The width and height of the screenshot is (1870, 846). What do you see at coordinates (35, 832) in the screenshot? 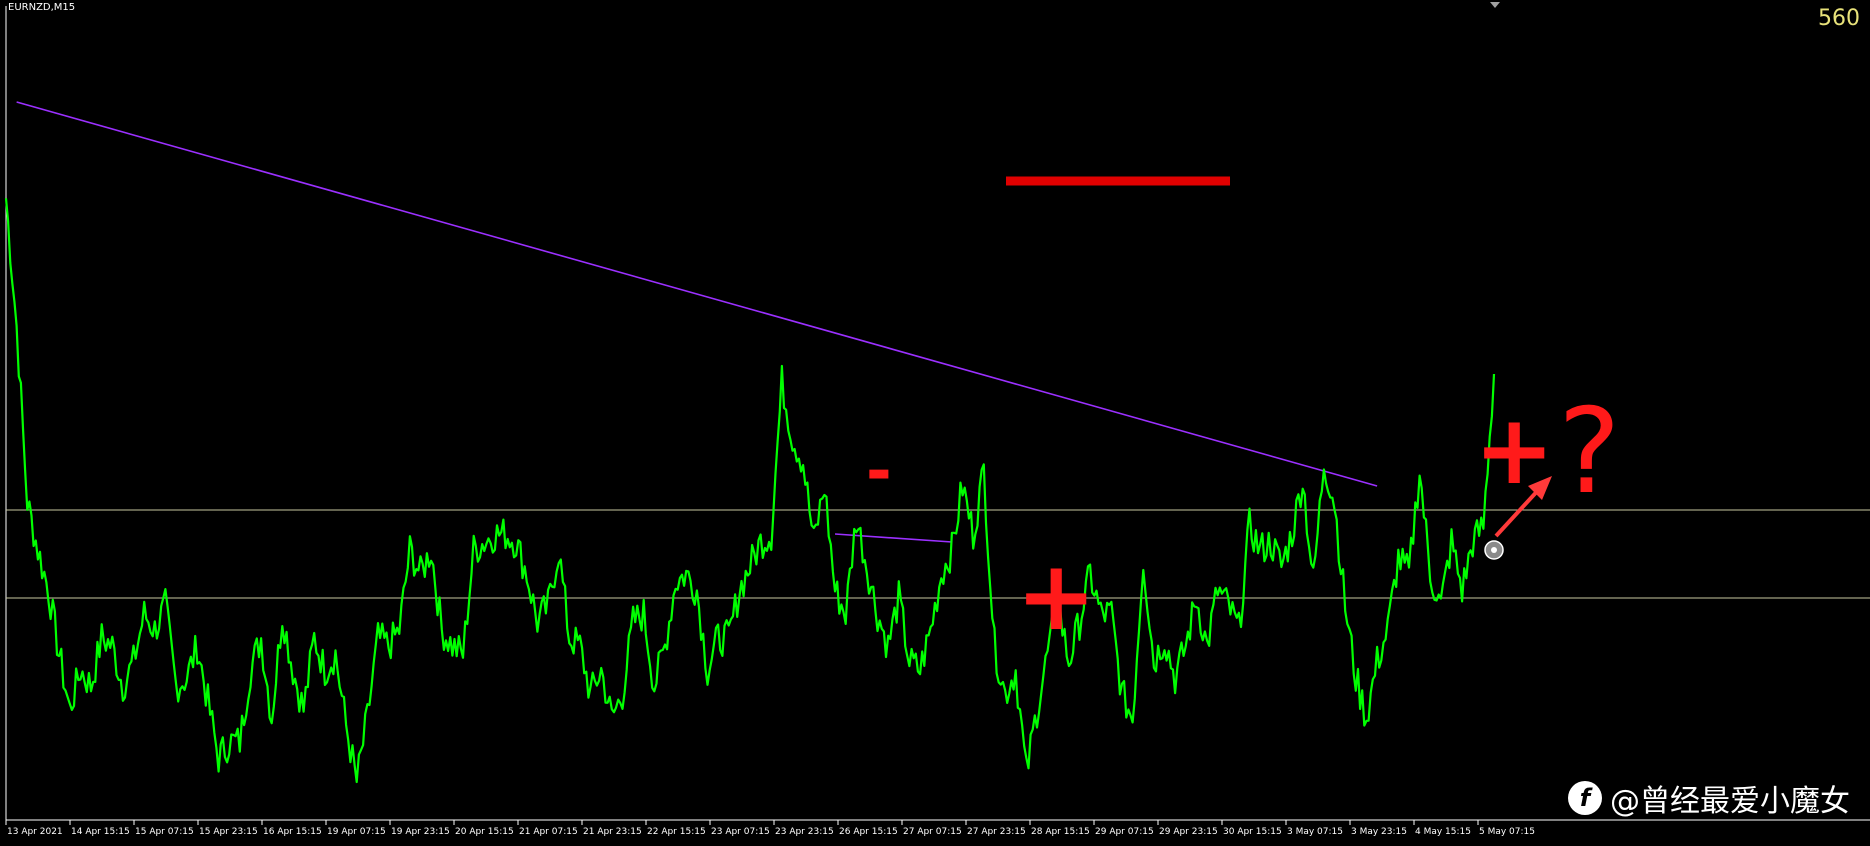
I see `x-tick-label: 13 Apr 2021` at bounding box center [35, 832].